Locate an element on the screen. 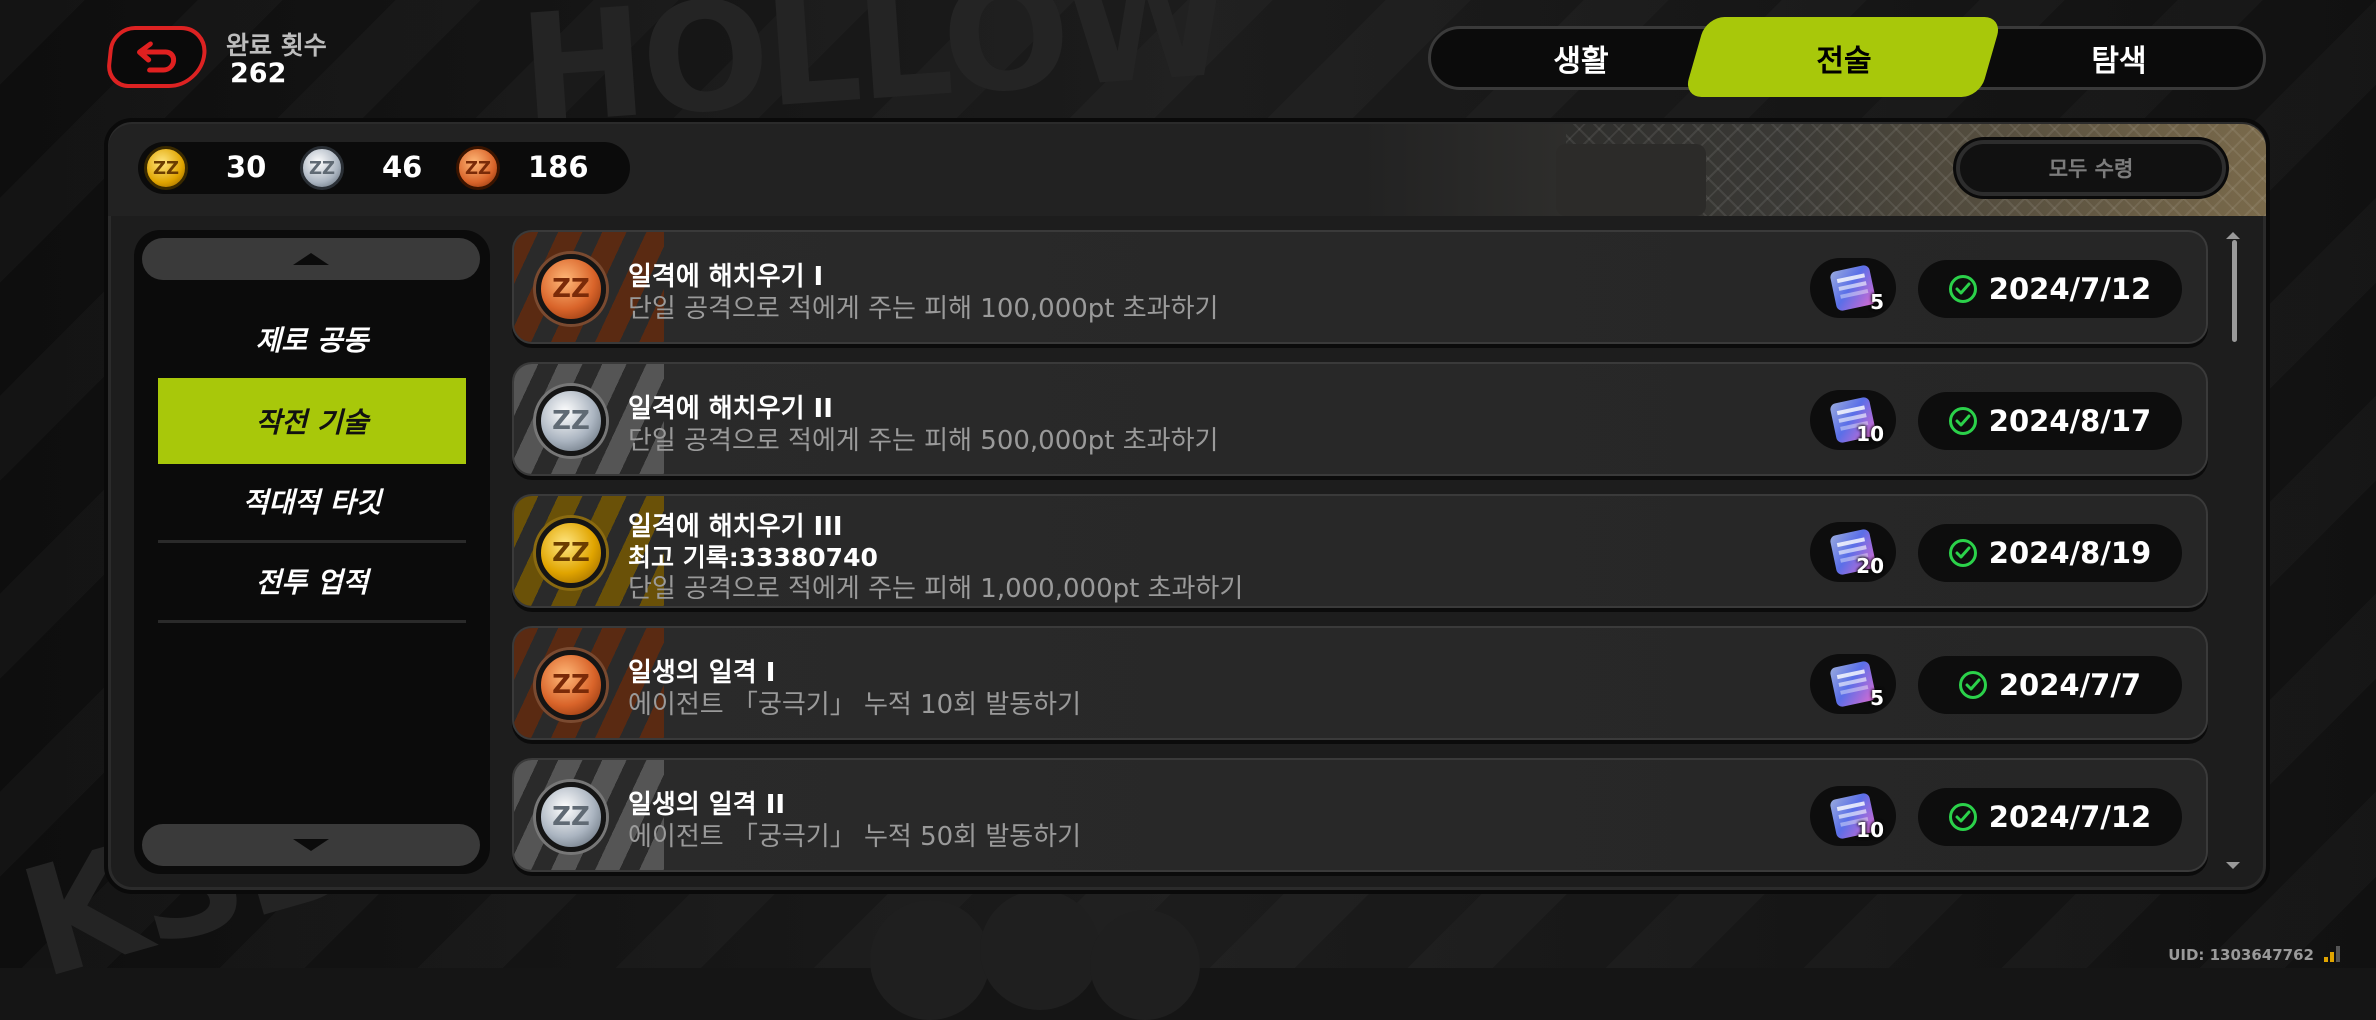  completion-count: 262 is located at coordinates (258, 73).